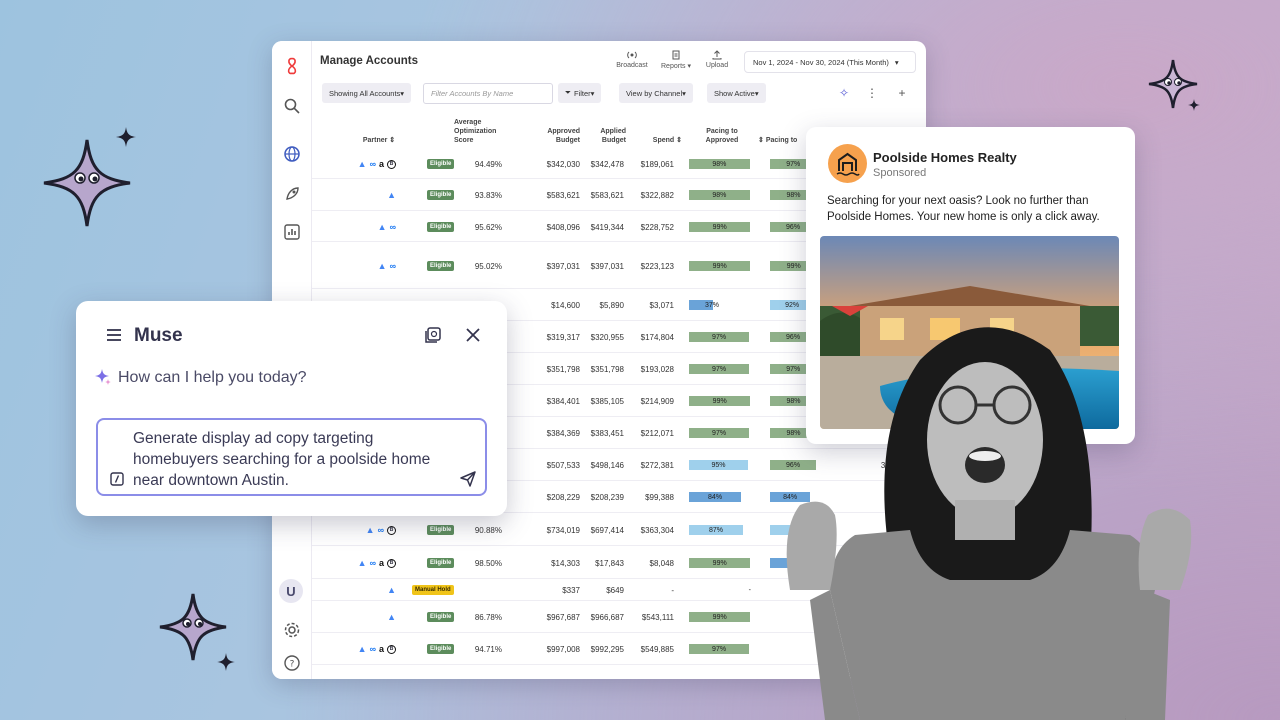  I want to click on sponsored-label: Sponsored, so click(900, 173).